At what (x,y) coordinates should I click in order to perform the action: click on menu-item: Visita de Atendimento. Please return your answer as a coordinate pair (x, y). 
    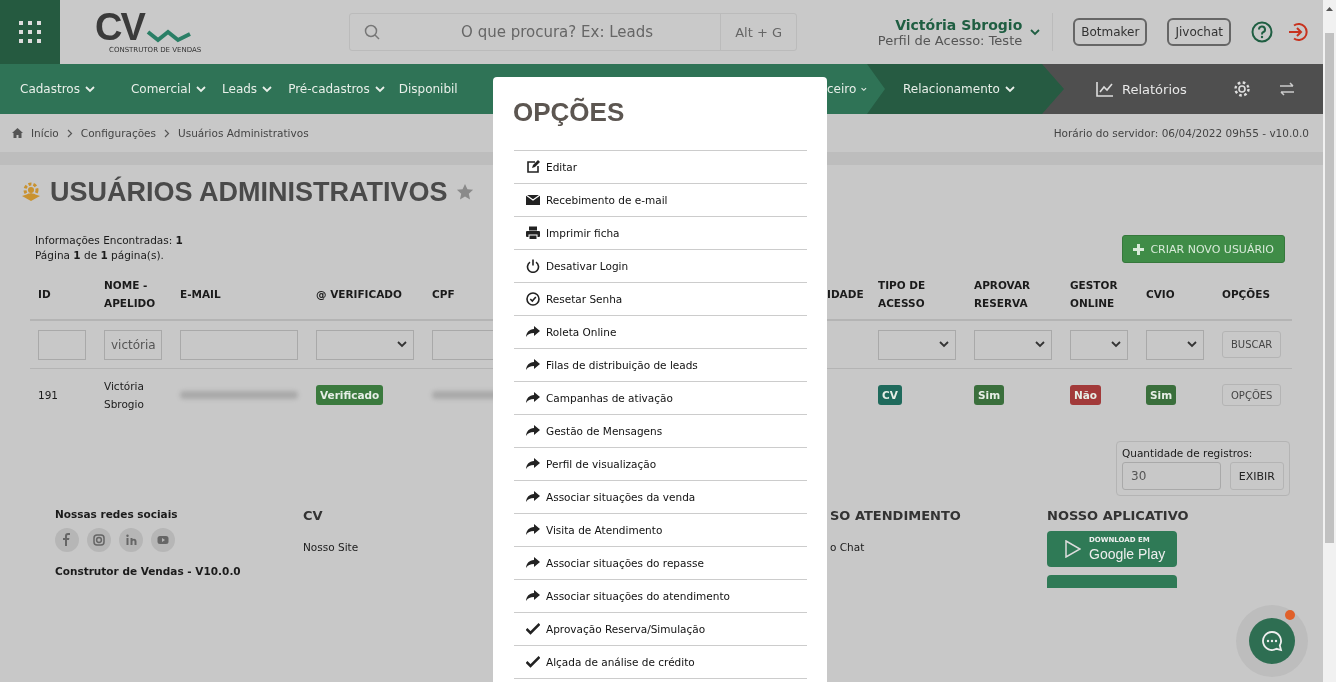
    Looking at the image, I should click on (660, 530).